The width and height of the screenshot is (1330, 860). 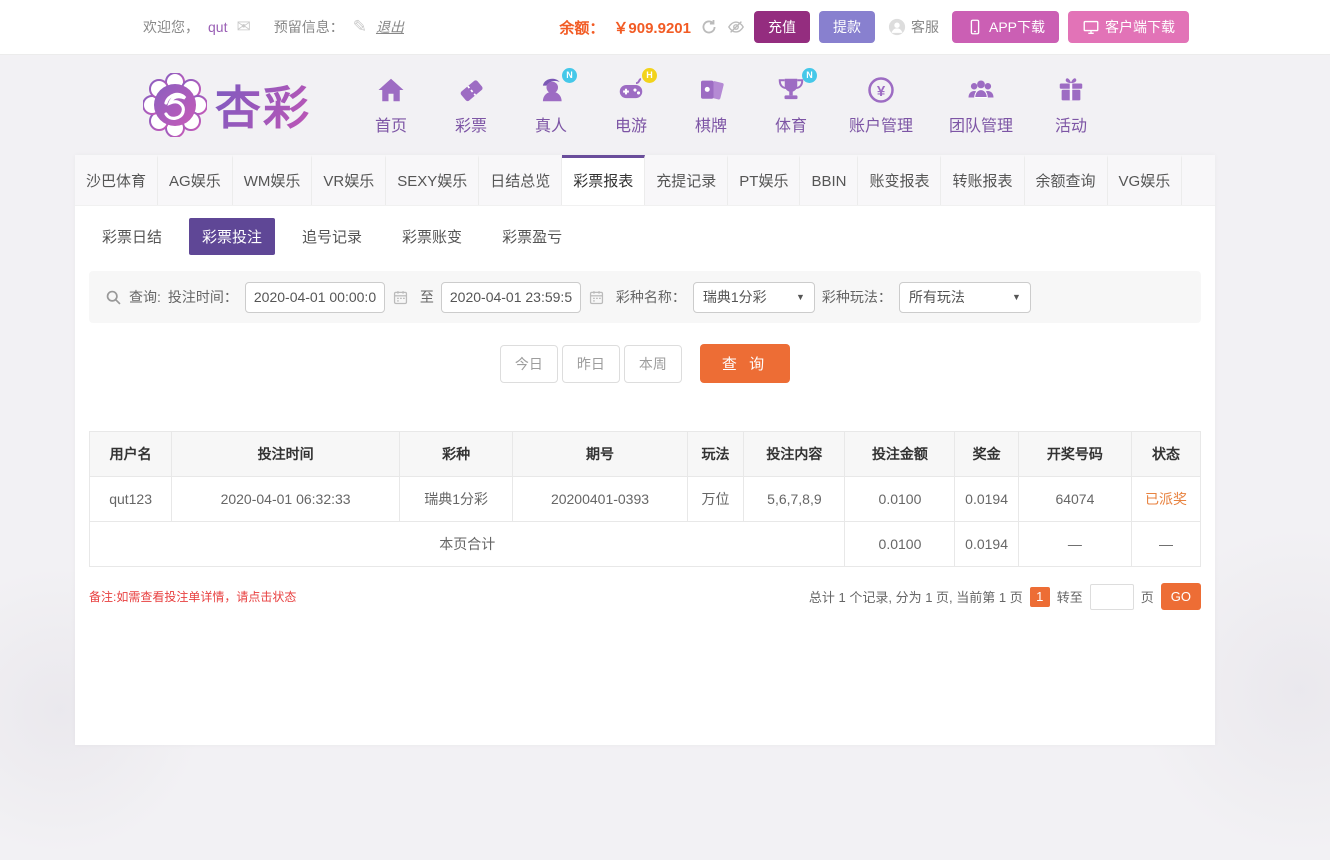 I want to click on username: qut, so click(x=218, y=27).